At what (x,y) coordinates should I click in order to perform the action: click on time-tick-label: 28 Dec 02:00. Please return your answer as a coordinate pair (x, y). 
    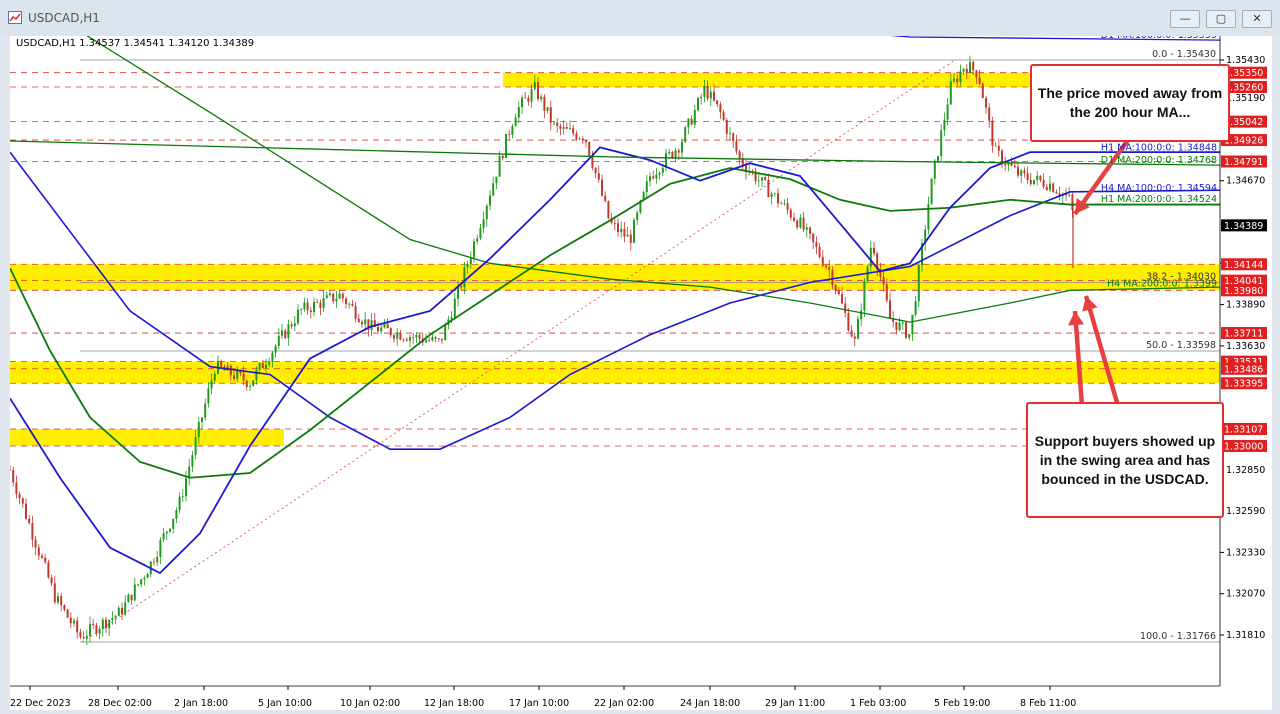
    Looking at the image, I should click on (120, 703).